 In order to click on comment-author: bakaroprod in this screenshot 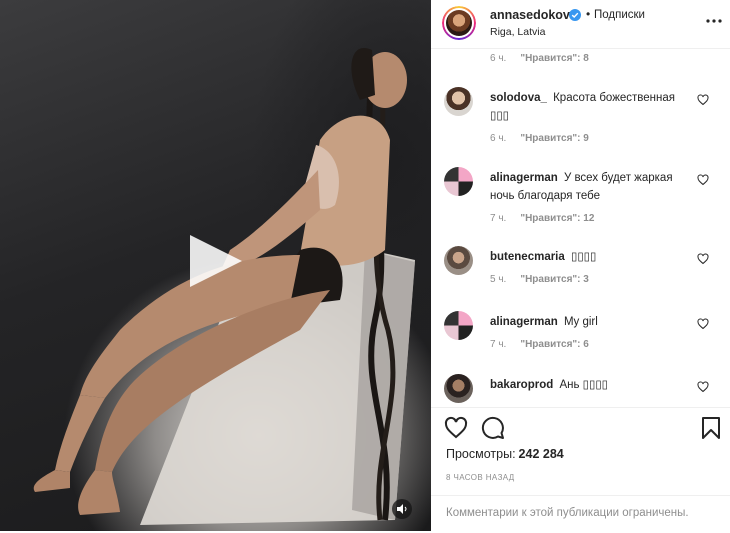, I will do `click(521, 385)`.